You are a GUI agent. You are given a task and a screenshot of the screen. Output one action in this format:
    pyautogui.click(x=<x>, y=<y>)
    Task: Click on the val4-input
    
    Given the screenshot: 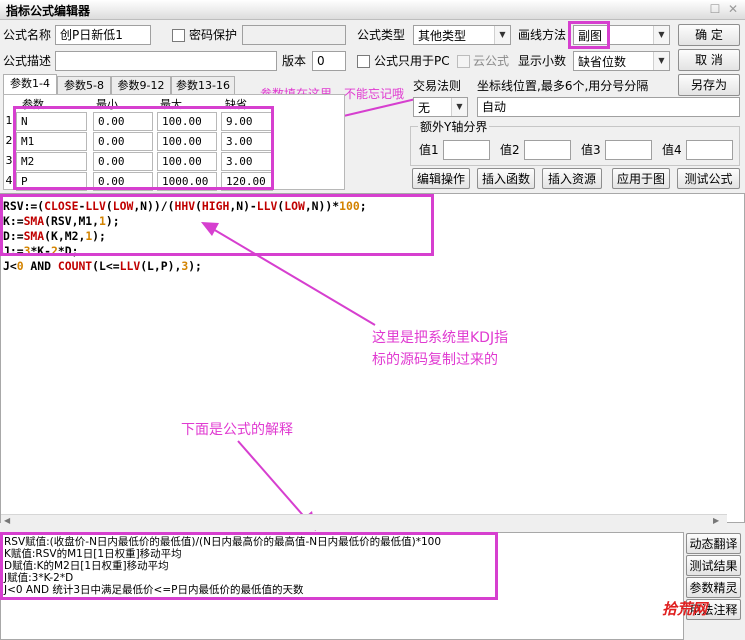 What is the action you would take?
    pyautogui.click(x=709, y=150)
    